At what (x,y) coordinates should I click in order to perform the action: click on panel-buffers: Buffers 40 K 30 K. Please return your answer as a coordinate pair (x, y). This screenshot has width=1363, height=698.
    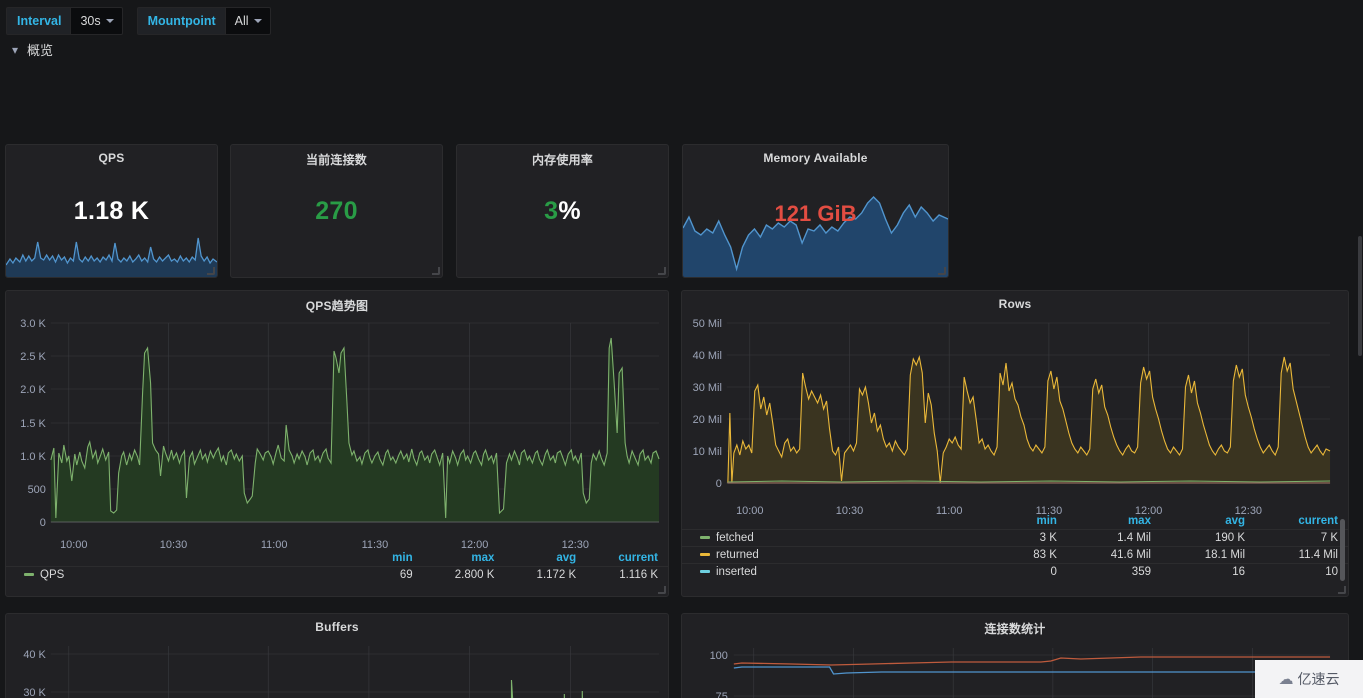
    Looking at the image, I should click on (337, 655).